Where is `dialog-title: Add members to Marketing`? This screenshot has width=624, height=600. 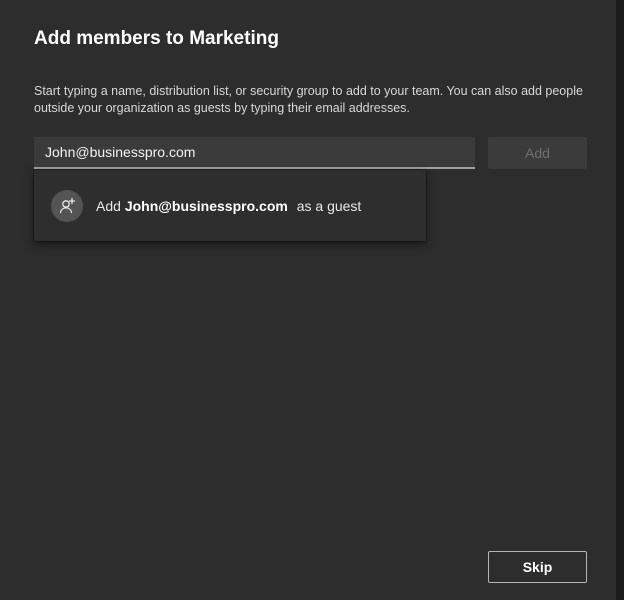 dialog-title: Add members to Marketing is located at coordinates (156, 38).